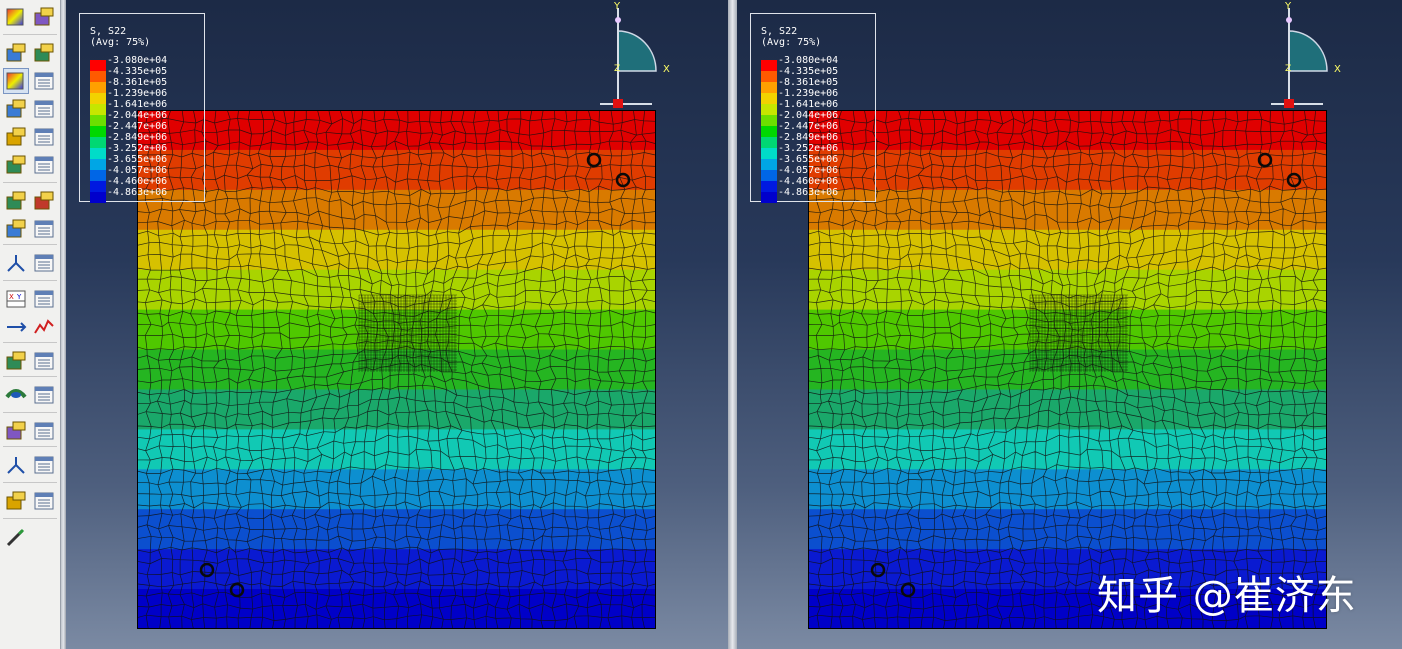 The width and height of the screenshot is (1402, 649). What do you see at coordinates (44, 361) in the screenshot?
I see `display-group-manager-icon` at bounding box center [44, 361].